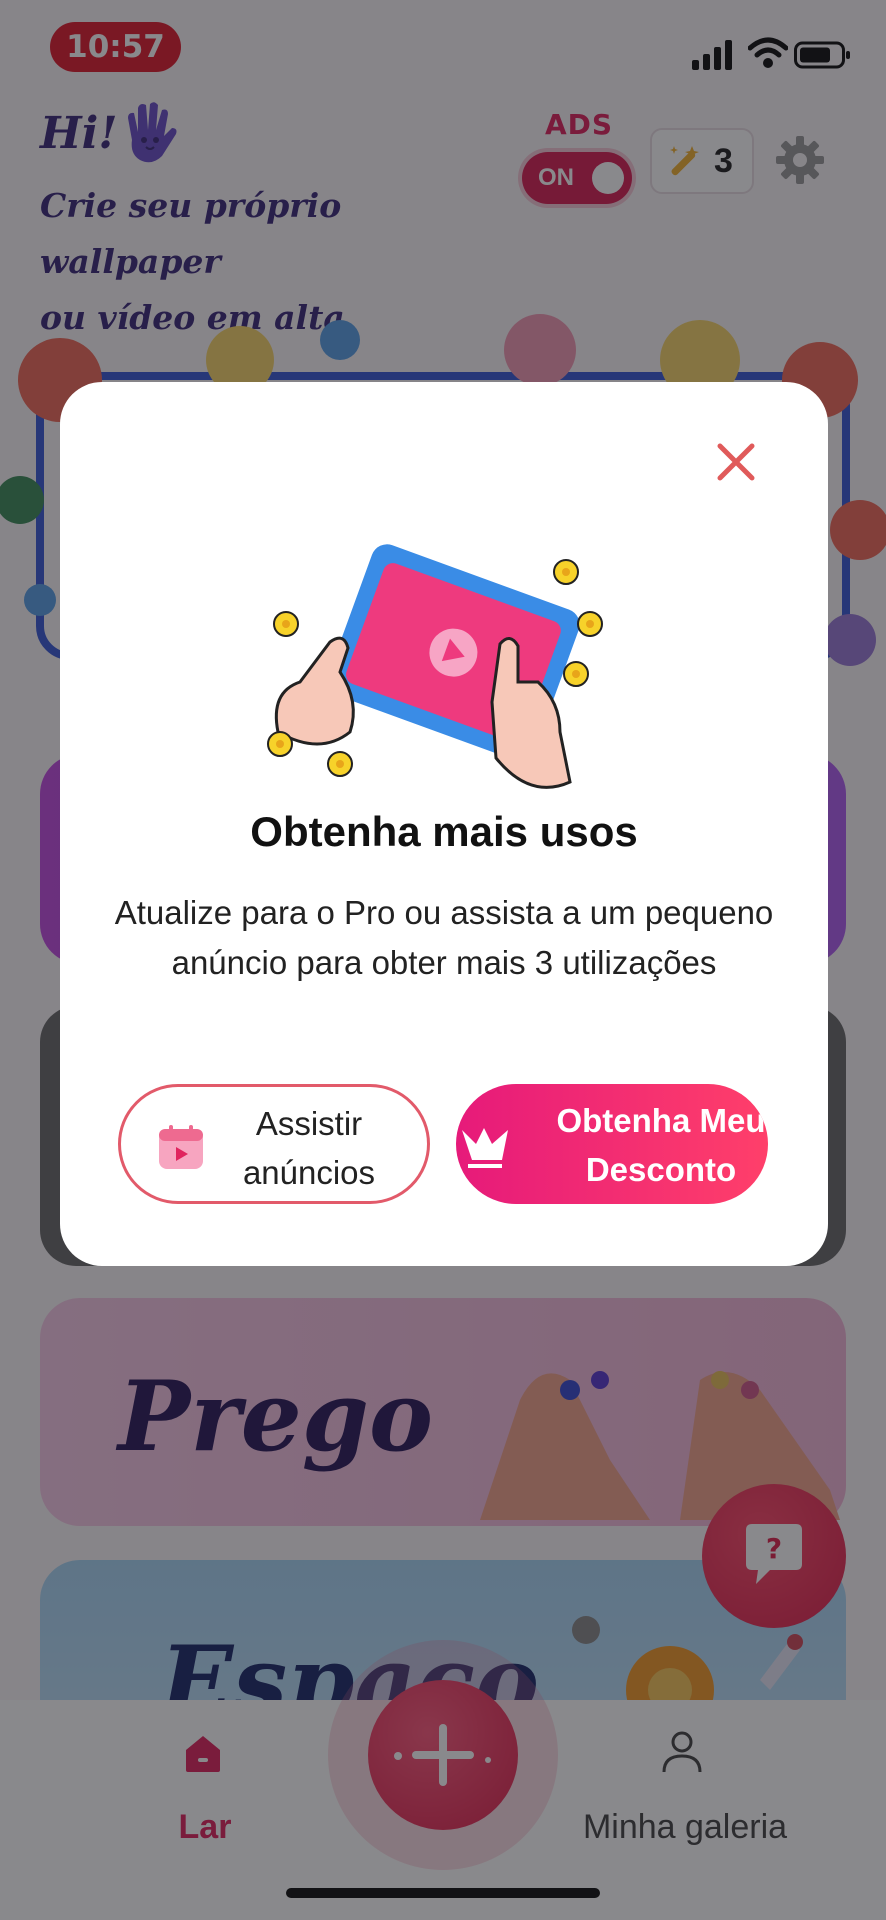 This screenshot has height=1920, width=886. What do you see at coordinates (435, 666) in the screenshot?
I see `tablet-video-illustration` at bounding box center [435, 666].